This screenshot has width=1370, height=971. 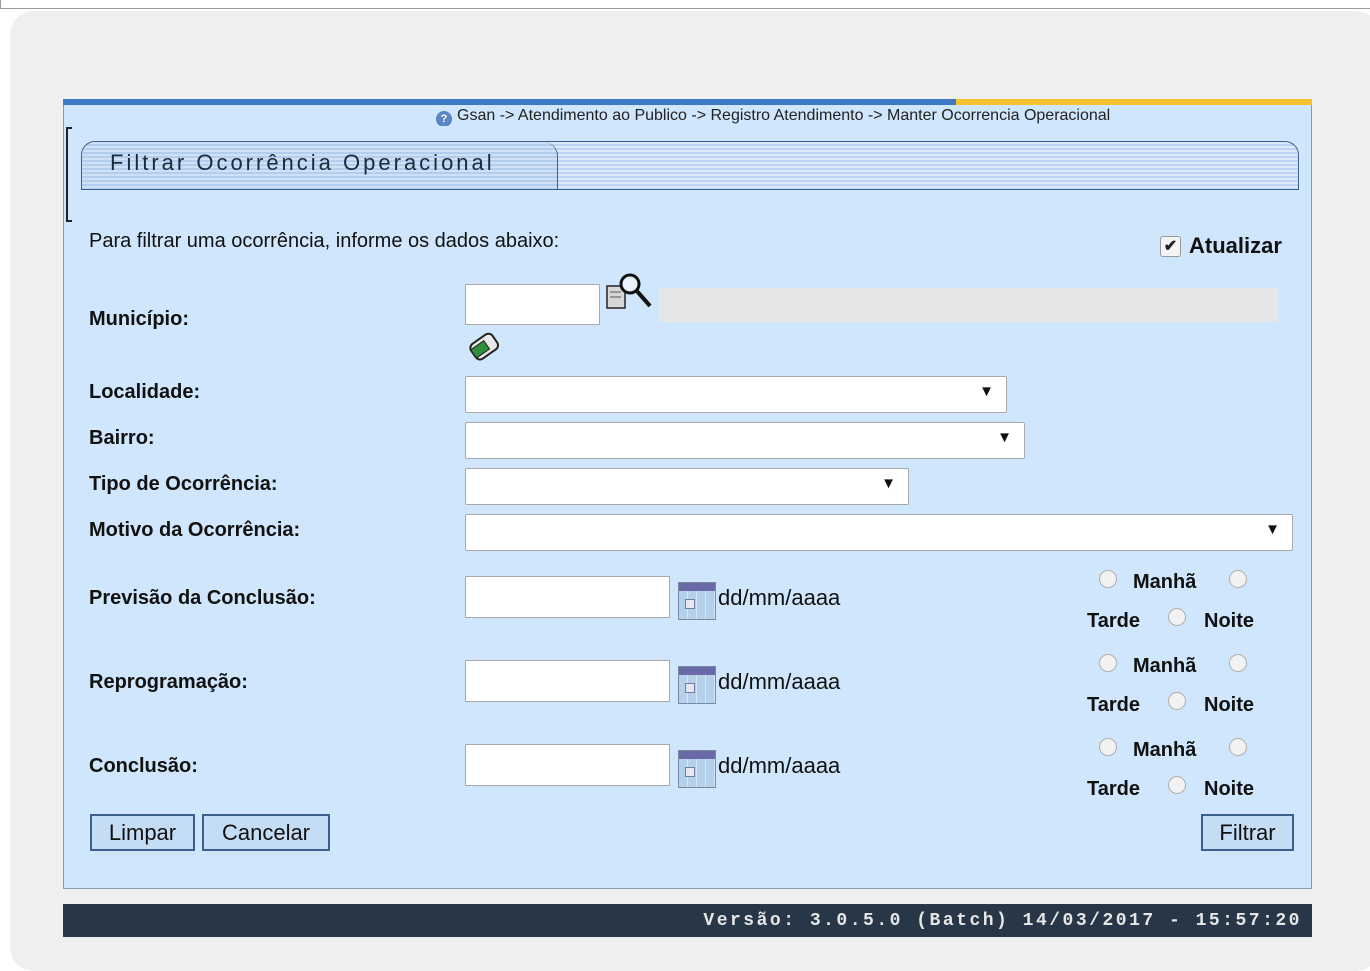 I want to click on tipo-ocorrencia-label: Tipo de Ocorrência:, so click(x=183, y=484).